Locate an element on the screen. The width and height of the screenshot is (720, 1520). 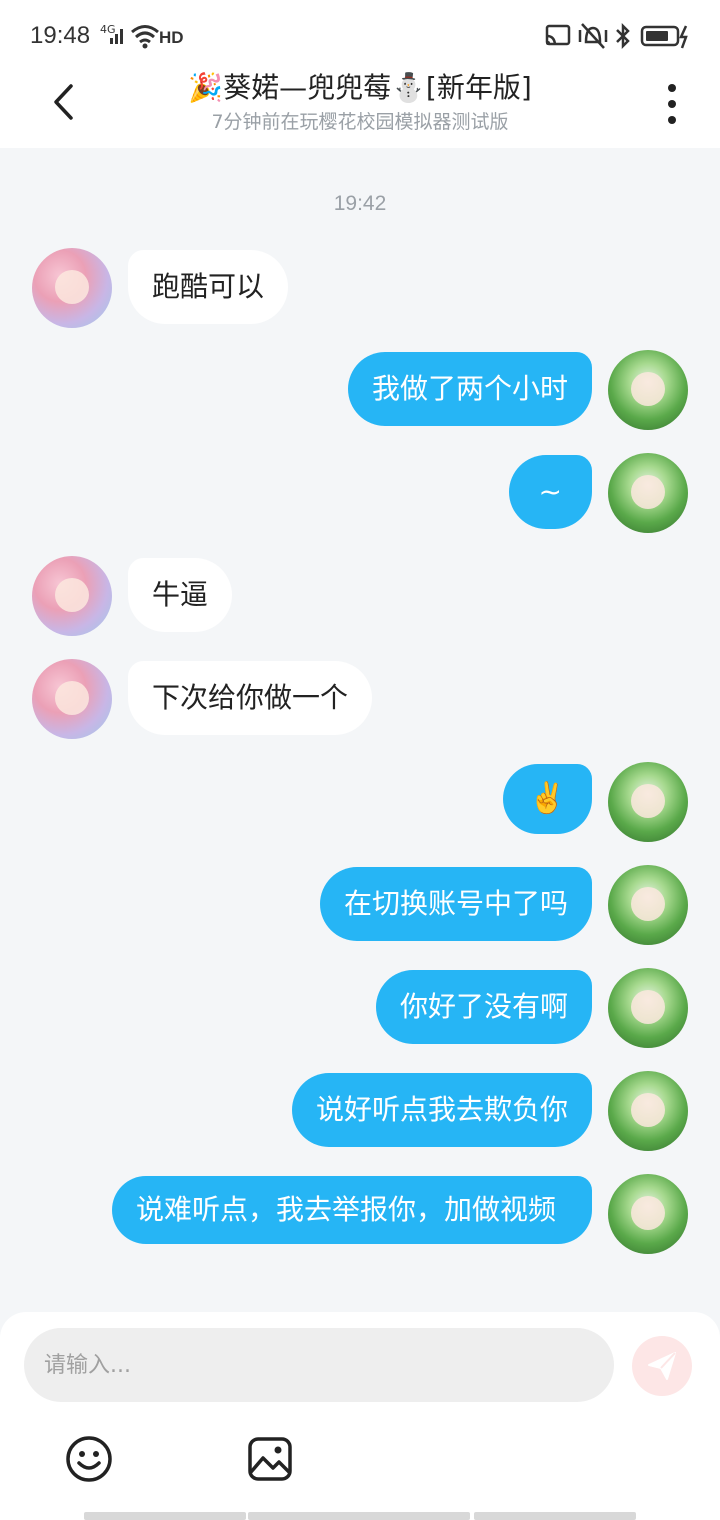
message-input is located at coordinates (319, 1365).